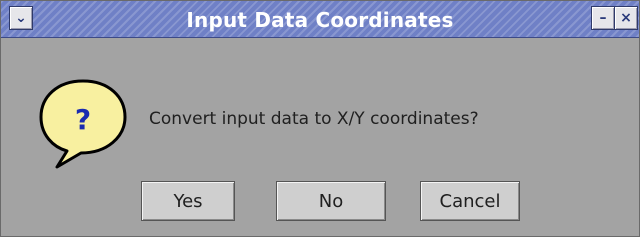 This screenshot has width=642, height=250. I want to click on no-button: No, so click(331, 201).